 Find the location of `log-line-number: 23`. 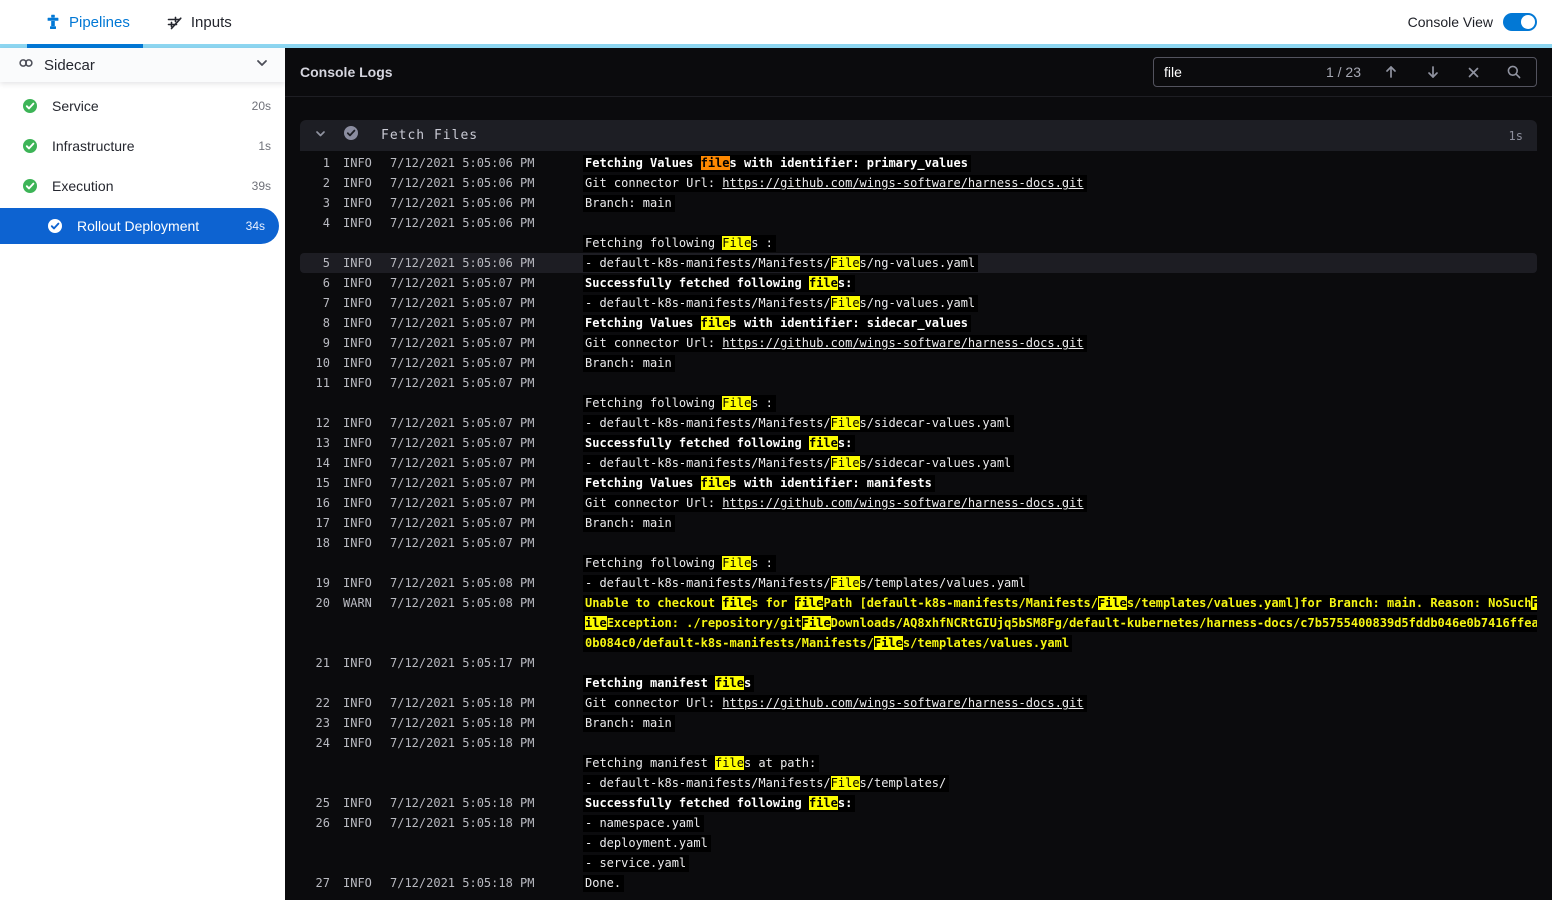

log-line-number: 23 is located at coordinates (322, 723).